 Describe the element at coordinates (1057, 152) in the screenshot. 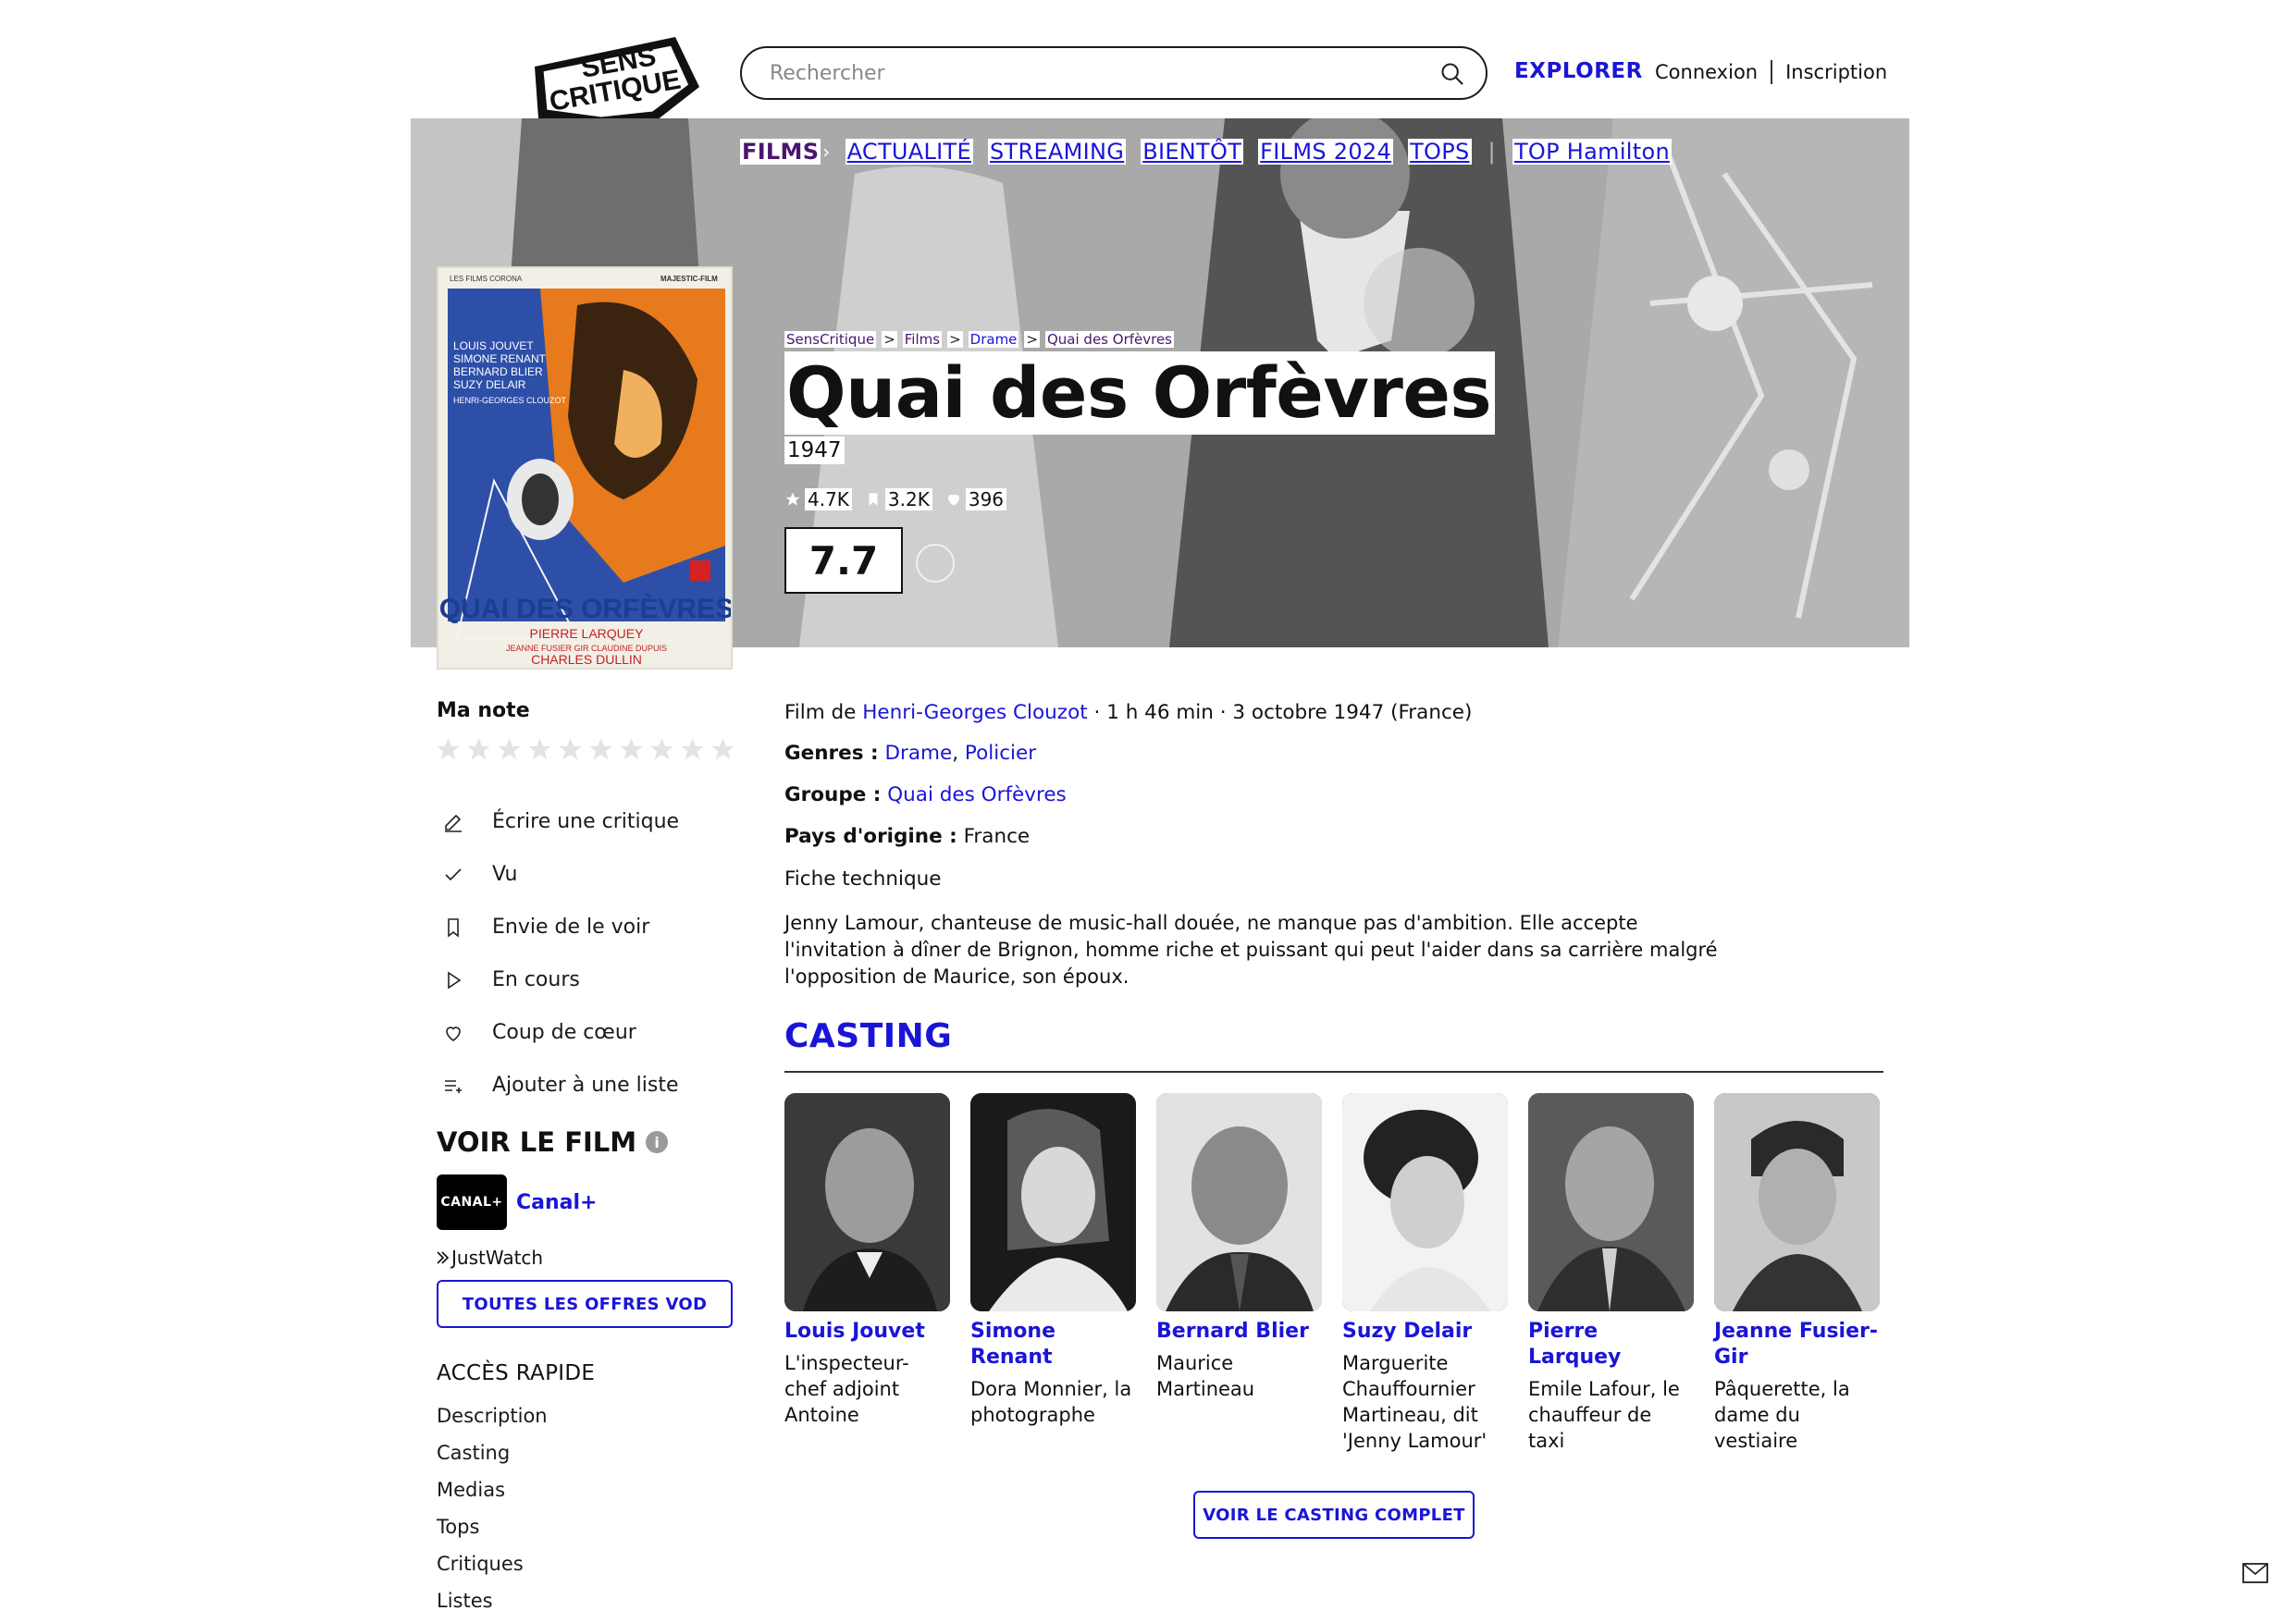

I see `nav-streaming: STREAMING` at that location.